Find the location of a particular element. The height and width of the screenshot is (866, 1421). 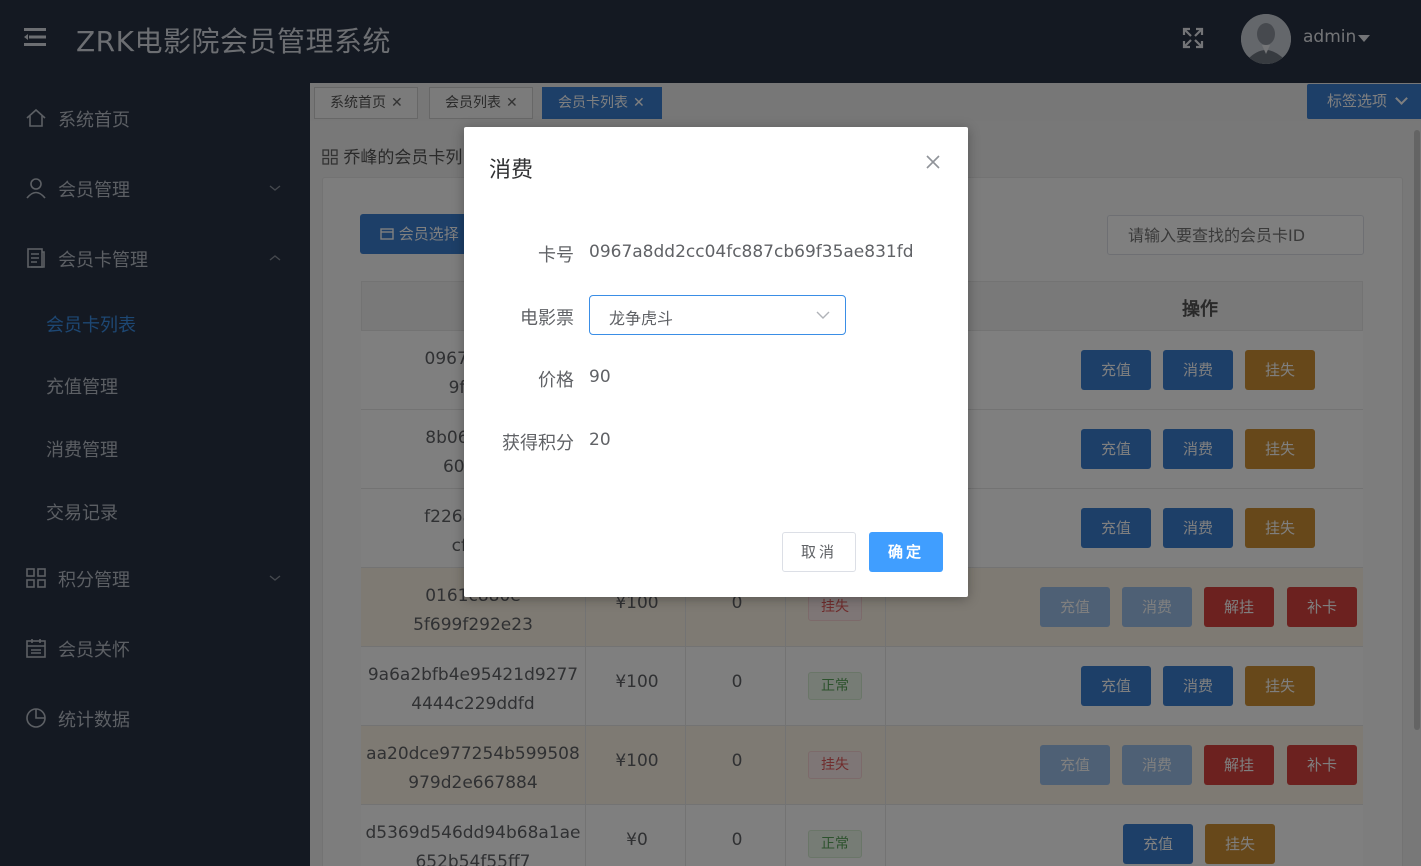

movie-ticket-select: 龙争虎斗 is located at coordinates (717, 315).